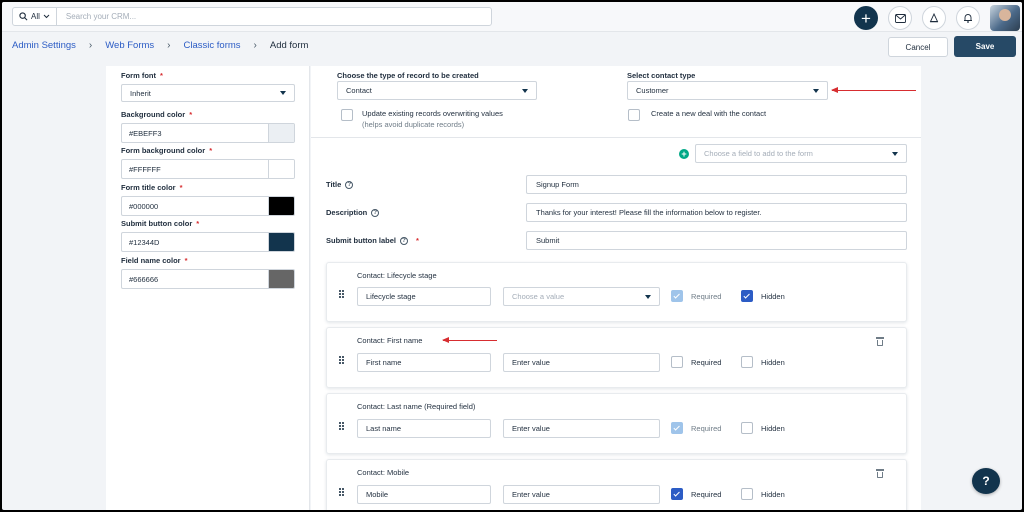 This screenshot has width=1024, height=512. What do you see at coordinates (416, 406) in the screenshot?
I see `field-card-title: Contact: Last name (Required field)` at bounding box center [416, 406].